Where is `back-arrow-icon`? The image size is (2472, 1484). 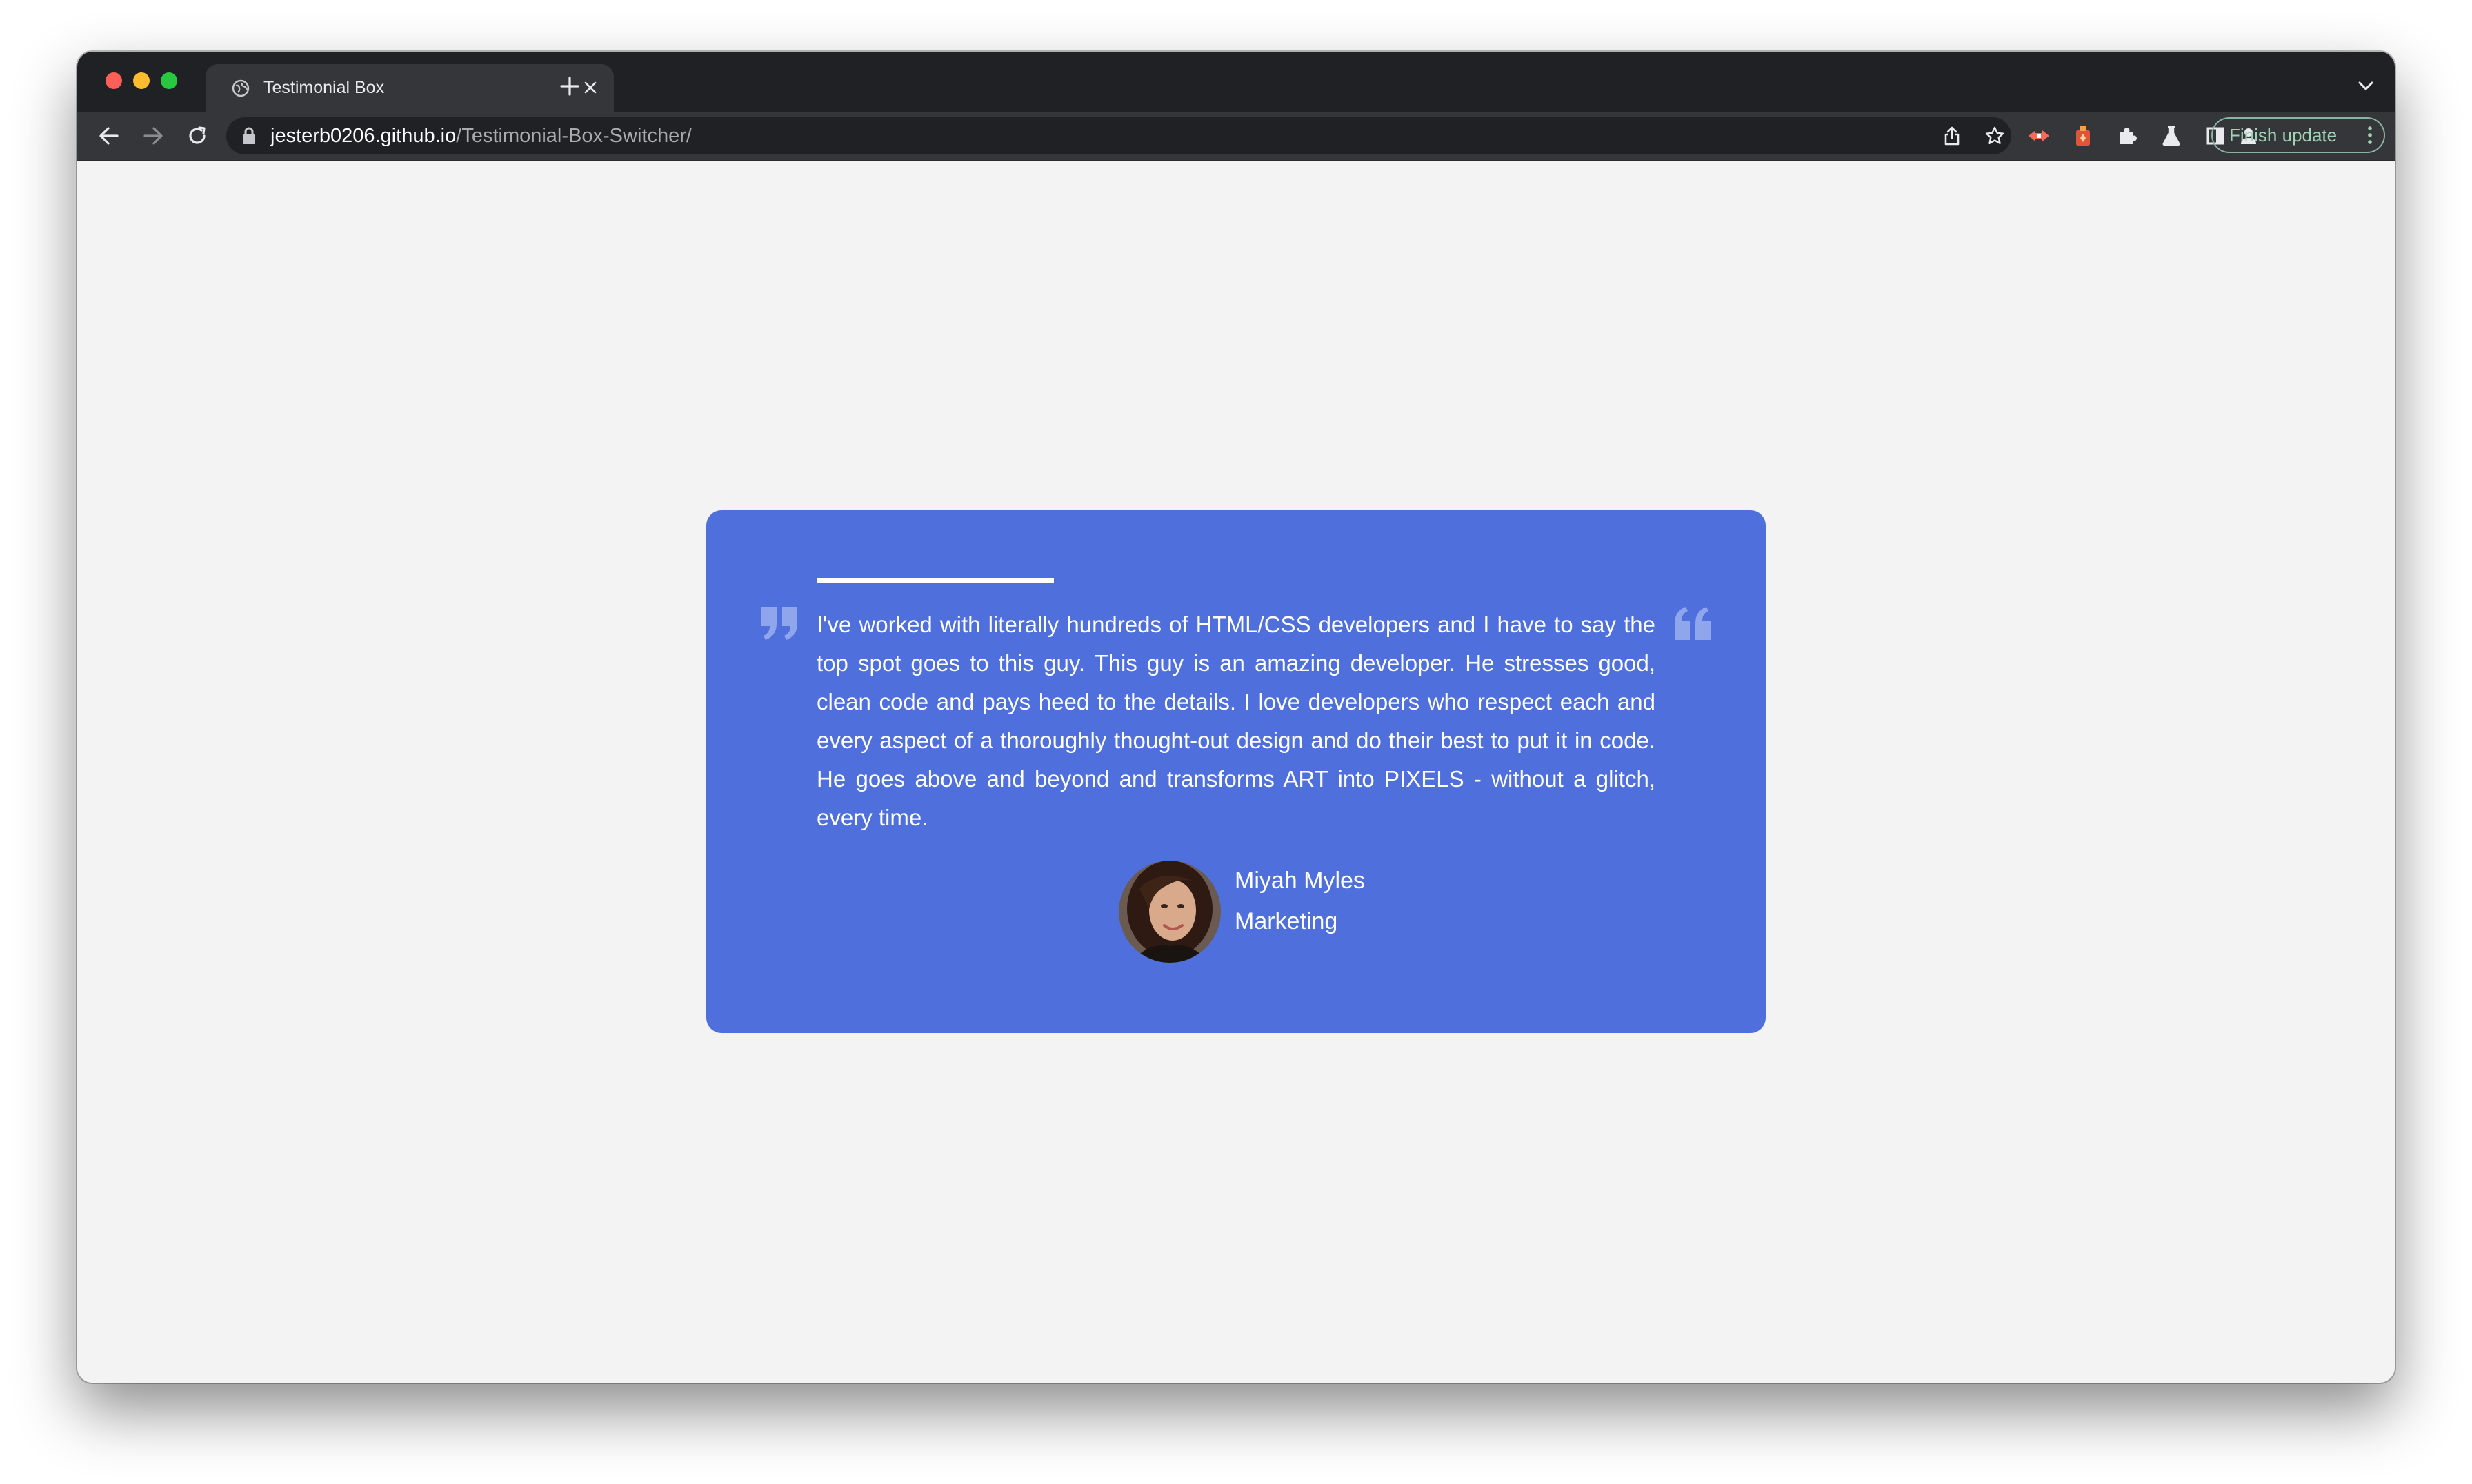
back-arrow-icon is located at coordinates (109, 136).